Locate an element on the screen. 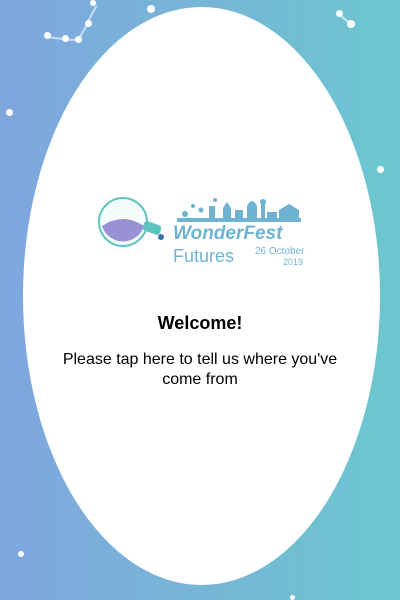 Image resolution: width=400 pixels, height=600 pixels. wonderfest-futures-logo: WonderFest Futures 26 October 2019 is located at coordinates (202, 231).